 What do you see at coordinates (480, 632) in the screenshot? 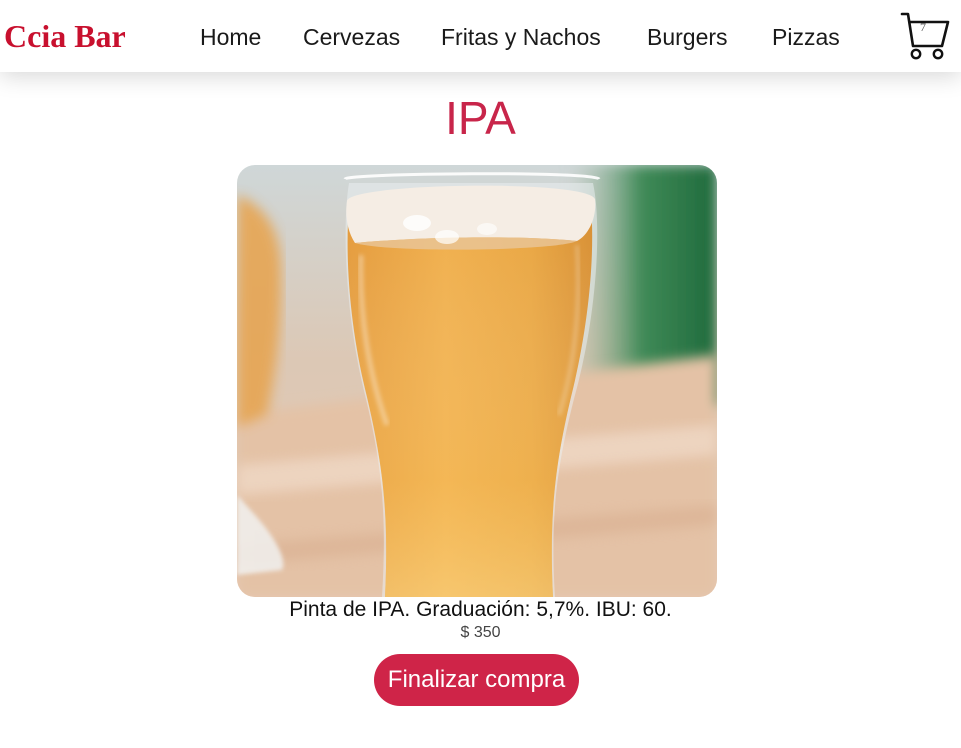
I see `product-price: $ 350` at bounding box center [480, 632].